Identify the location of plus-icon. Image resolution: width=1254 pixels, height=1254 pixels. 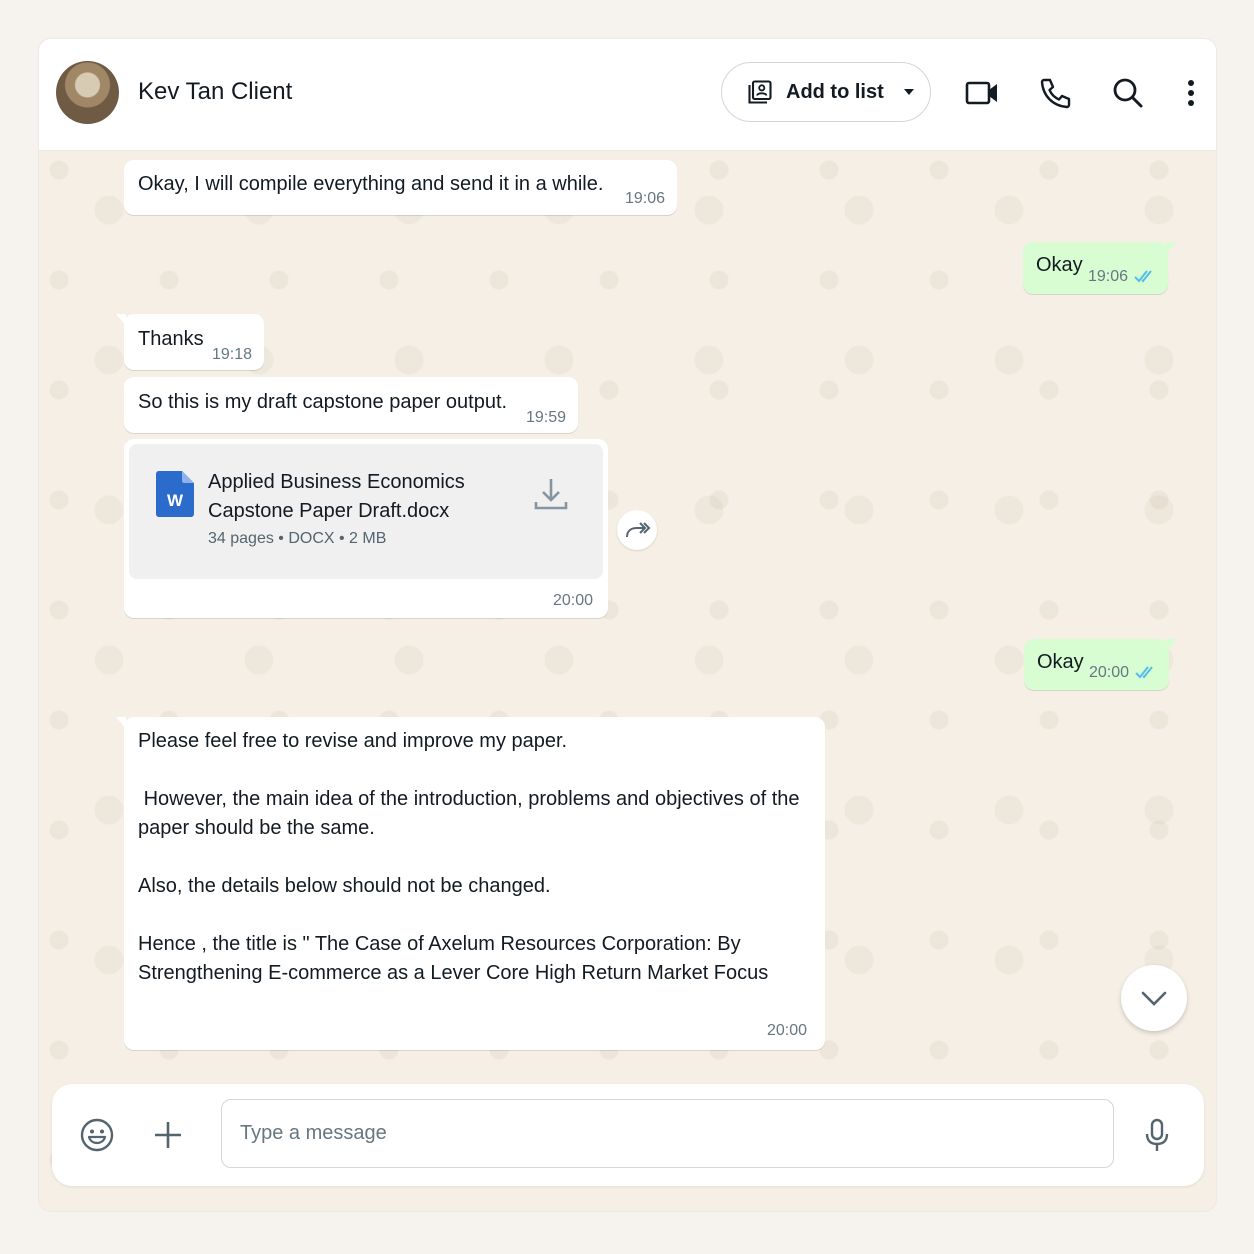
(168, 1135).